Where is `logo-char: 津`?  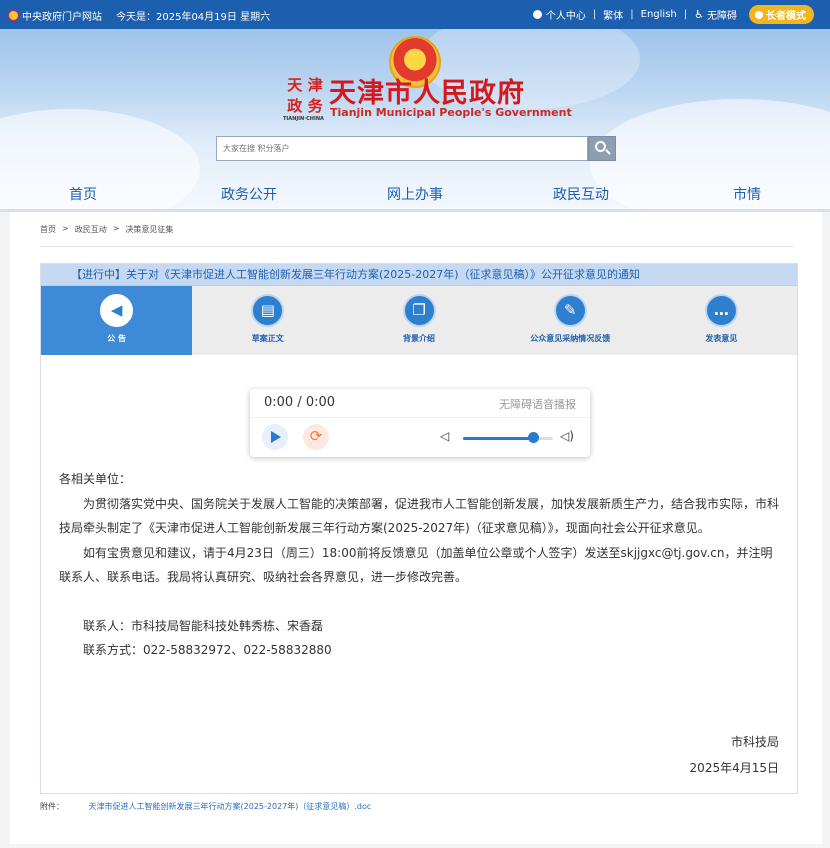
logo-char: 津 is located at coordinates (315, 85).